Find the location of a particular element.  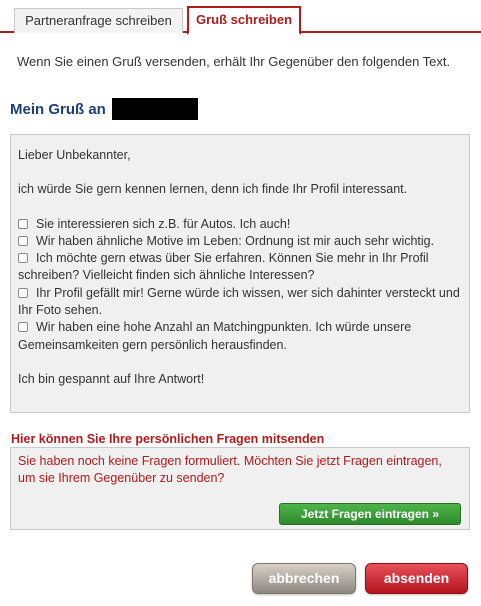

cancel-button: abbrechen is located at coordinates (304, 578).